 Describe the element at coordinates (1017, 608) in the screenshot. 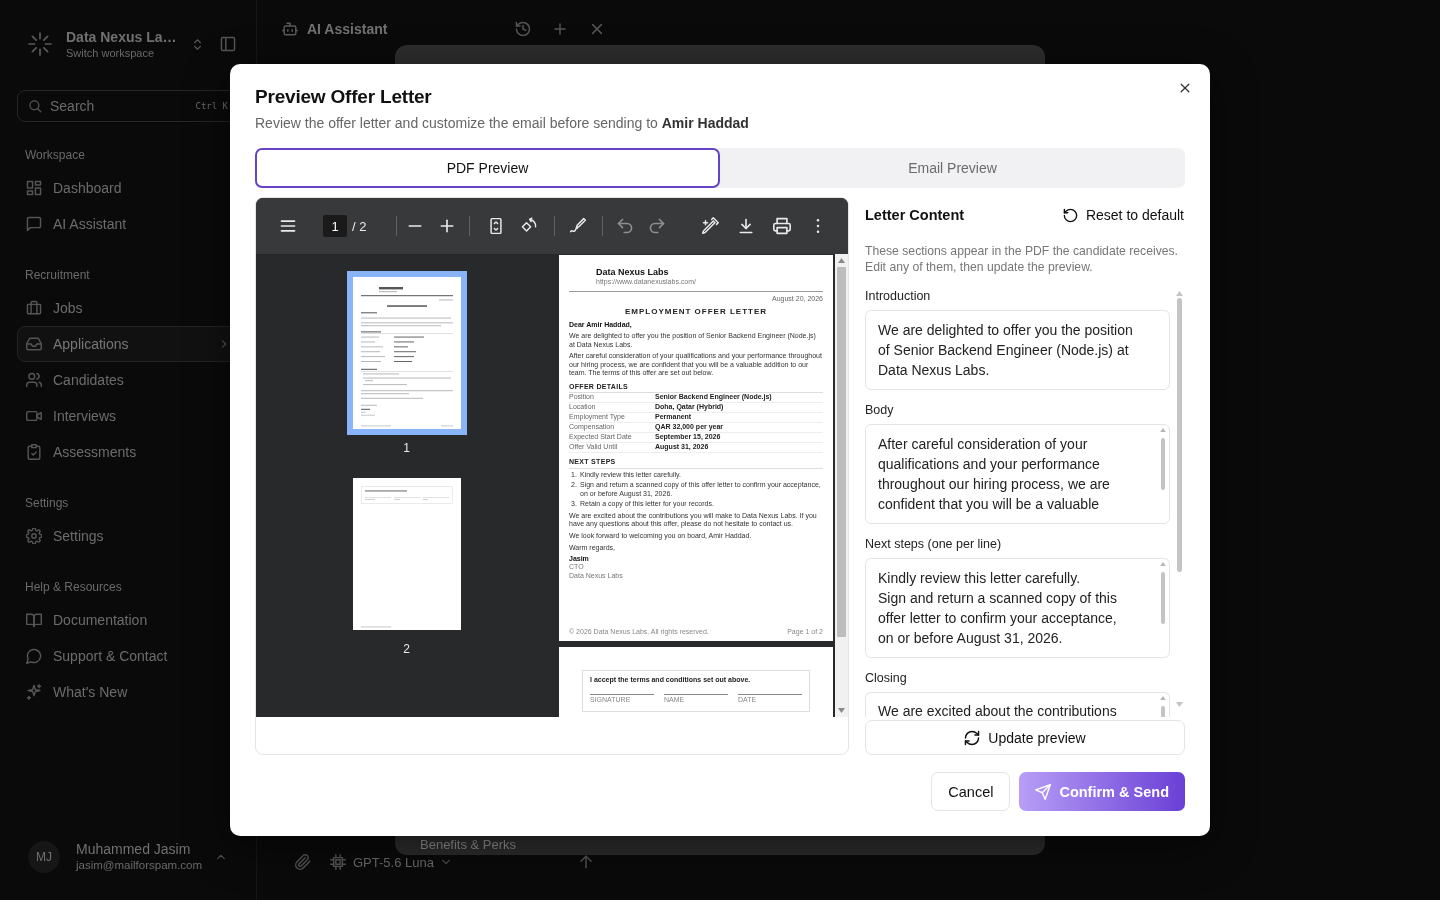

I see `text-area: Kindly review this letter carefully. Sign and return a scanned copy of this offer letter to confirm your acceptance, on or before August 31, 2026.` at that location.